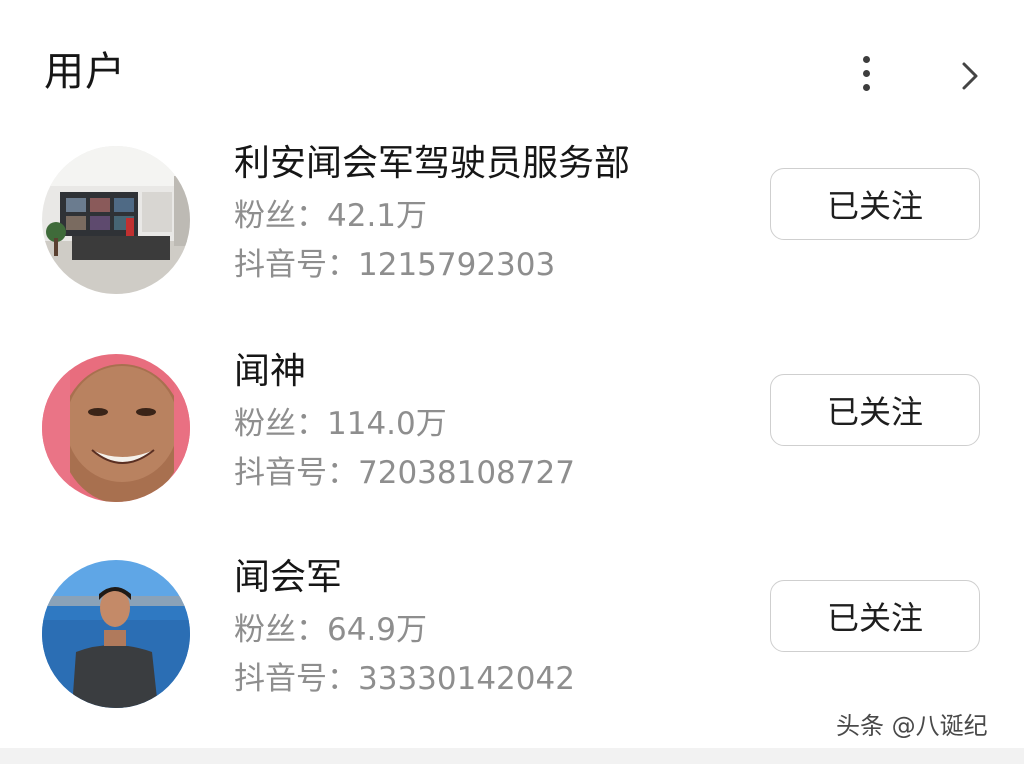 Image resolution: width=1024 pixels, height=764 pixels. I want to click on douyin-id: 抖音号：33330142042, so click(404, 679).